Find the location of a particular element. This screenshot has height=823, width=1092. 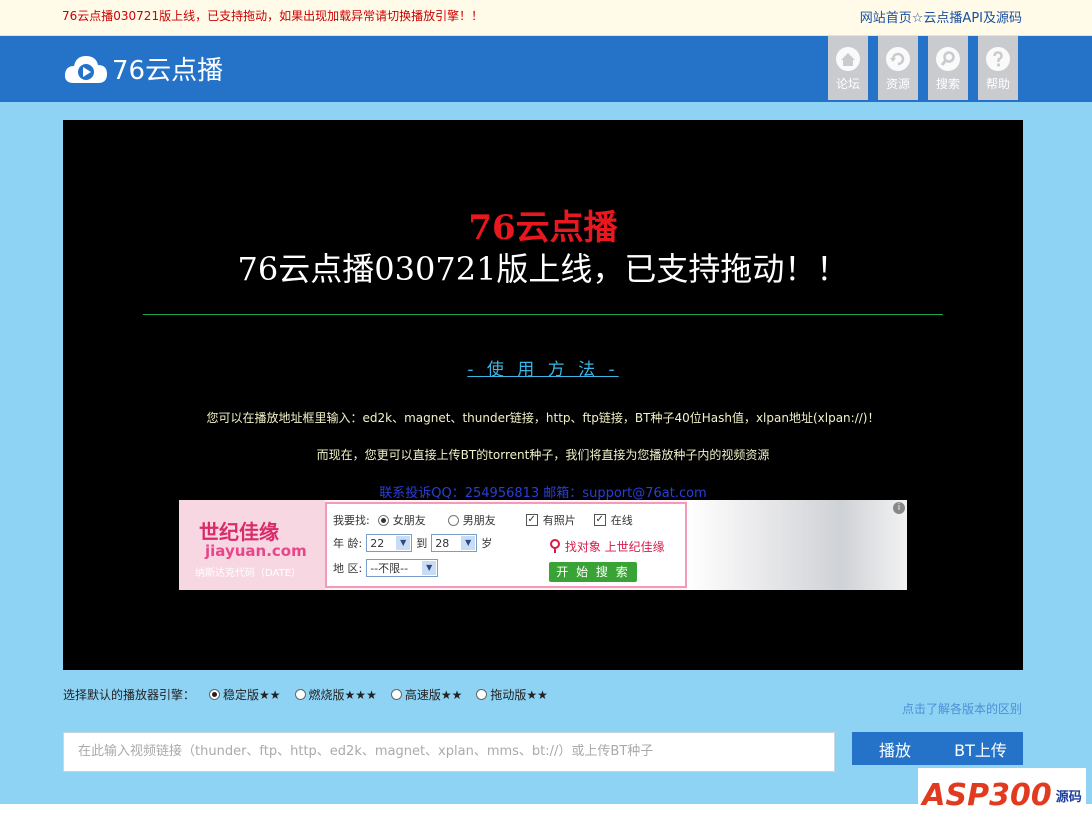

refresh-icon is located at coordinates (898, 59).